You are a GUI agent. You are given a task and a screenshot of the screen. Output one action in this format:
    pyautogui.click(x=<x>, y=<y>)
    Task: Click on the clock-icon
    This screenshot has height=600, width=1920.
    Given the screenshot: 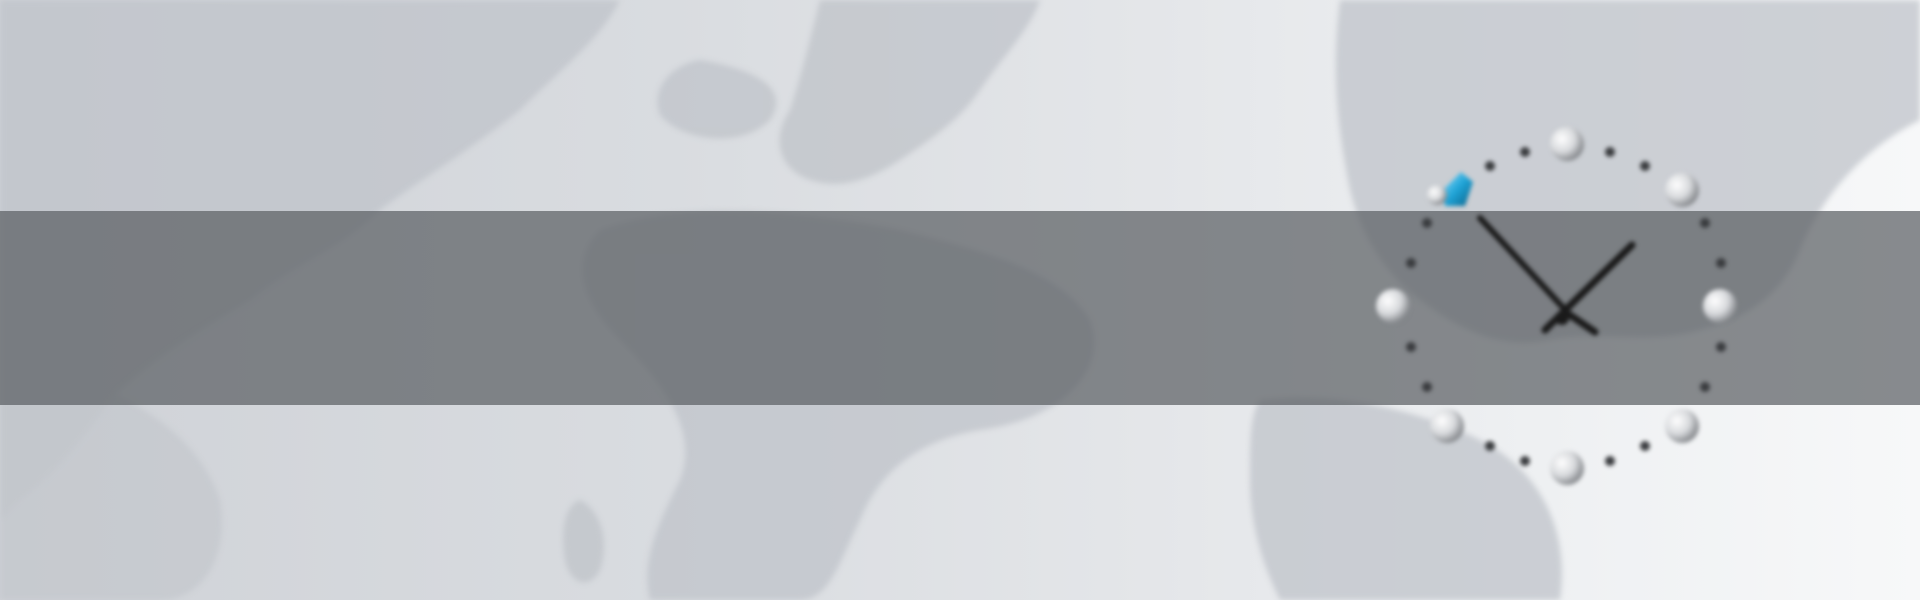 What is the action you would take?
    pyautogui.click(x=1556, y=306)
    